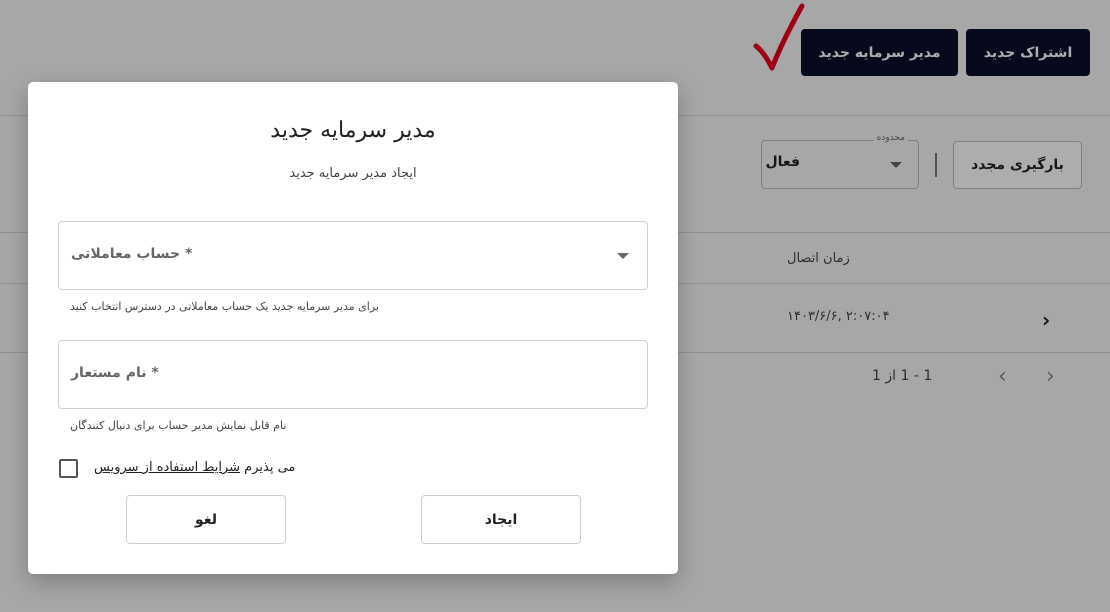 The width and height of the screenshot is (1110, 612). Describe the element at coordinates (501, 519) in the screenshot. I see `create-button: ایجاد` at that location.